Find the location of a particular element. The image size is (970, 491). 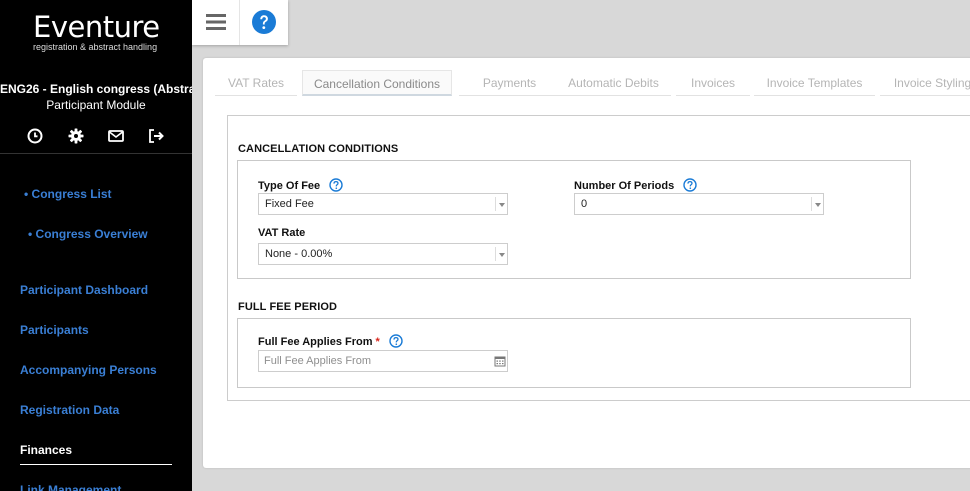

nav-congress-overview: • Congress Overview is located at coordinates (88, 234).